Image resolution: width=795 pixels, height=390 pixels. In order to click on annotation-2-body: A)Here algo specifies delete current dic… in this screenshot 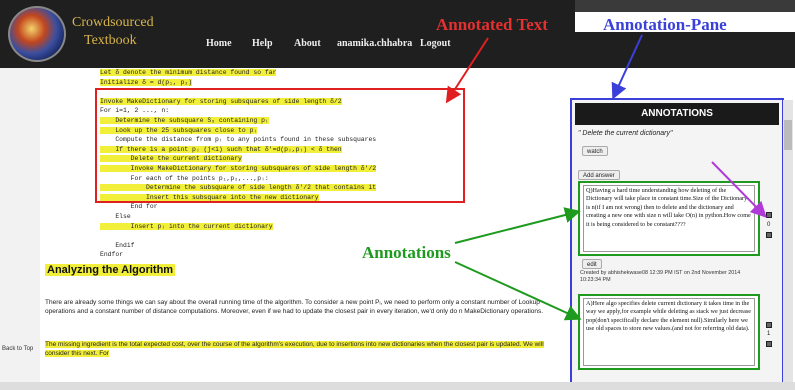, I will do `click(669, 332)`.